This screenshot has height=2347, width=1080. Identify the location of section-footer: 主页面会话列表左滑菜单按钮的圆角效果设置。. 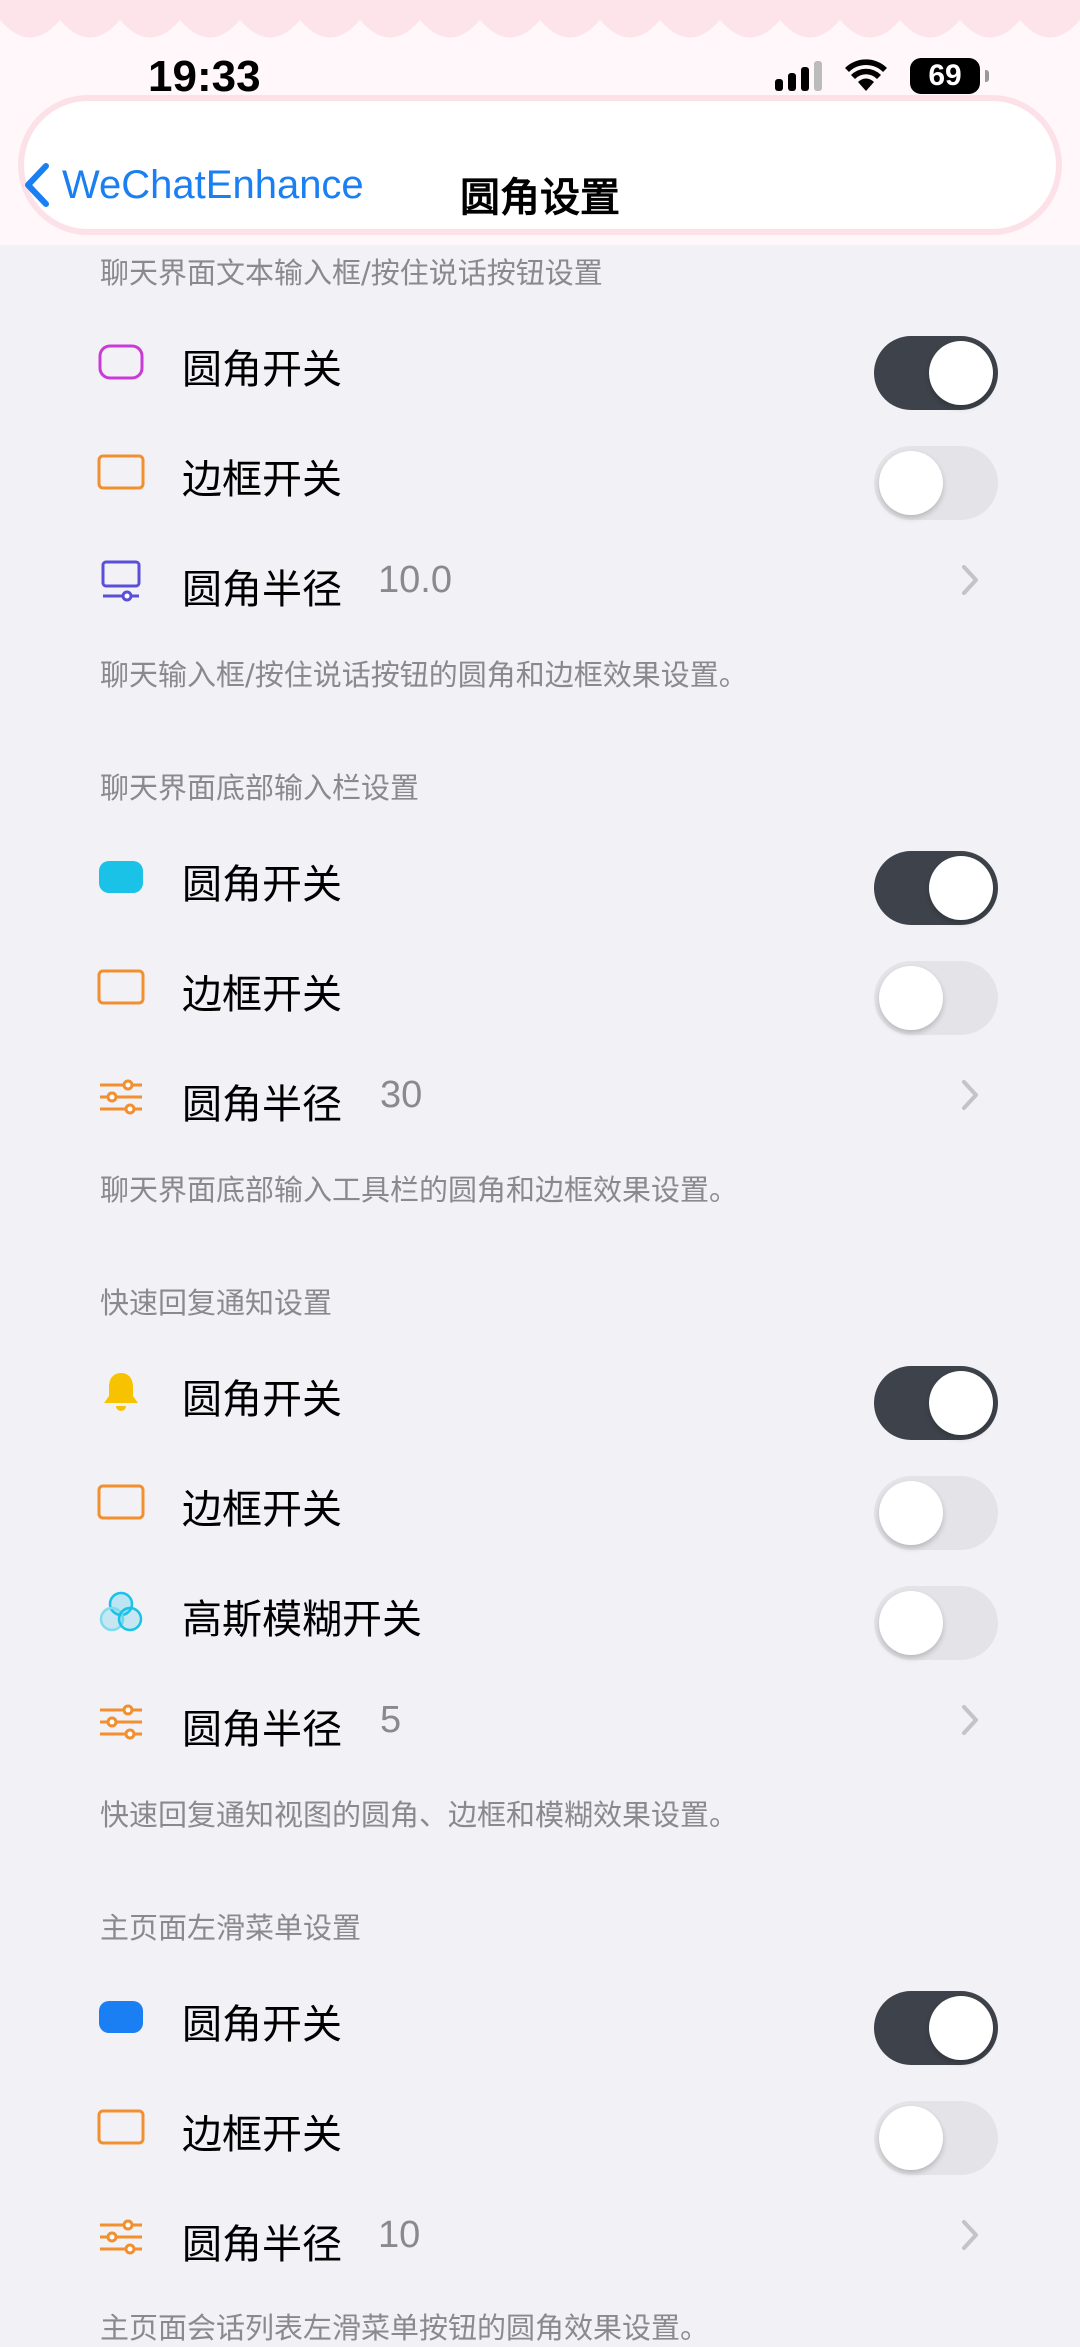
(405, 2328).